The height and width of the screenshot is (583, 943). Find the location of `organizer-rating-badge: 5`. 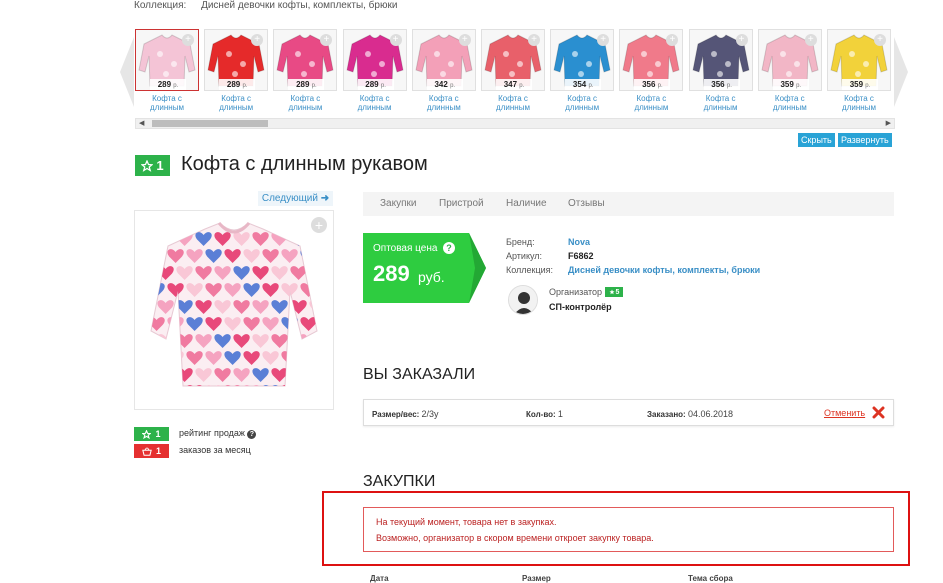

organizer-rating-badge: 5 is located at coordinates (614, 292).